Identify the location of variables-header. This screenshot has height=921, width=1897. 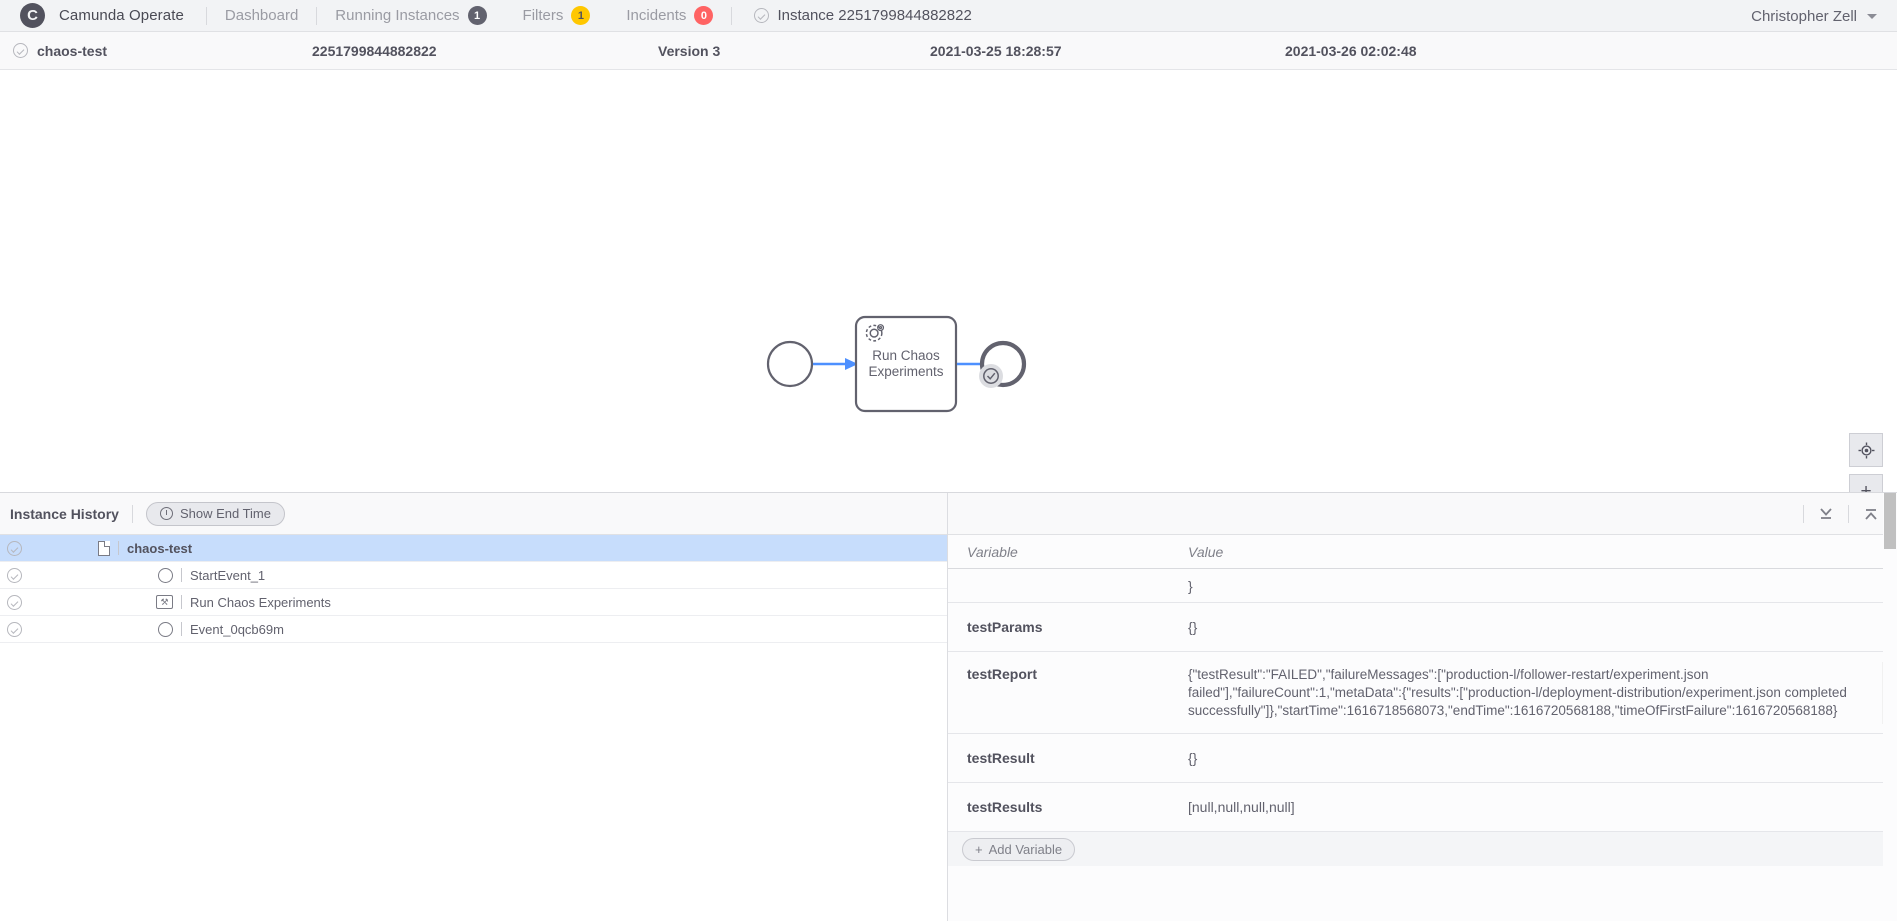
(1422, 514).